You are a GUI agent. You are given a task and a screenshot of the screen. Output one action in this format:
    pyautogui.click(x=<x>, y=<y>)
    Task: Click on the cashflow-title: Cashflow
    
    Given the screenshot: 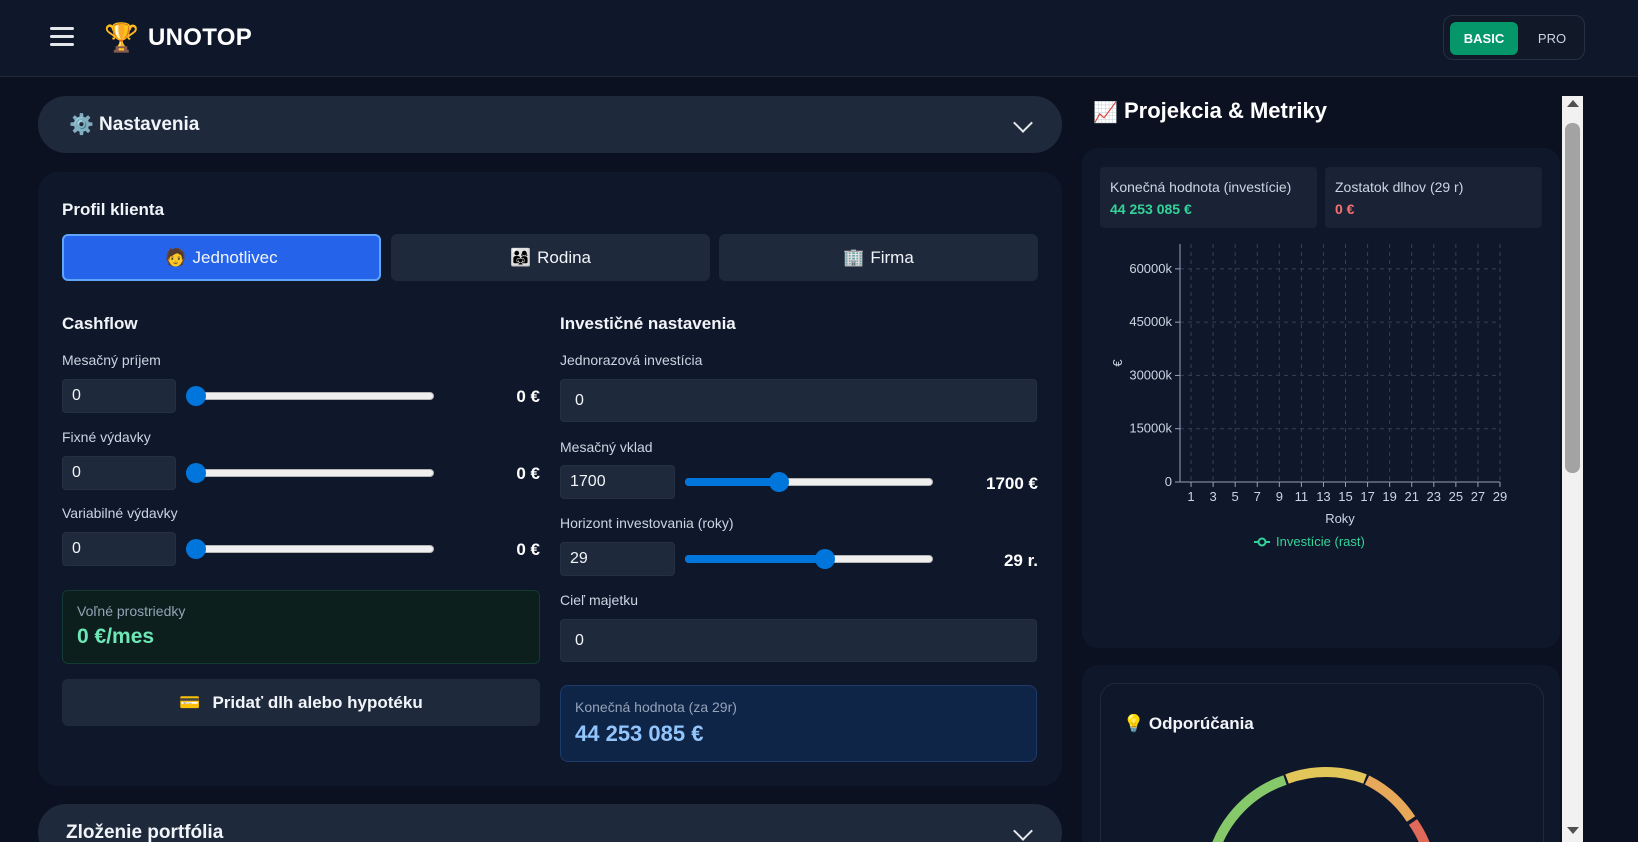 What is the action you would take?
    pyautogui.click(x=100, y=323)
    